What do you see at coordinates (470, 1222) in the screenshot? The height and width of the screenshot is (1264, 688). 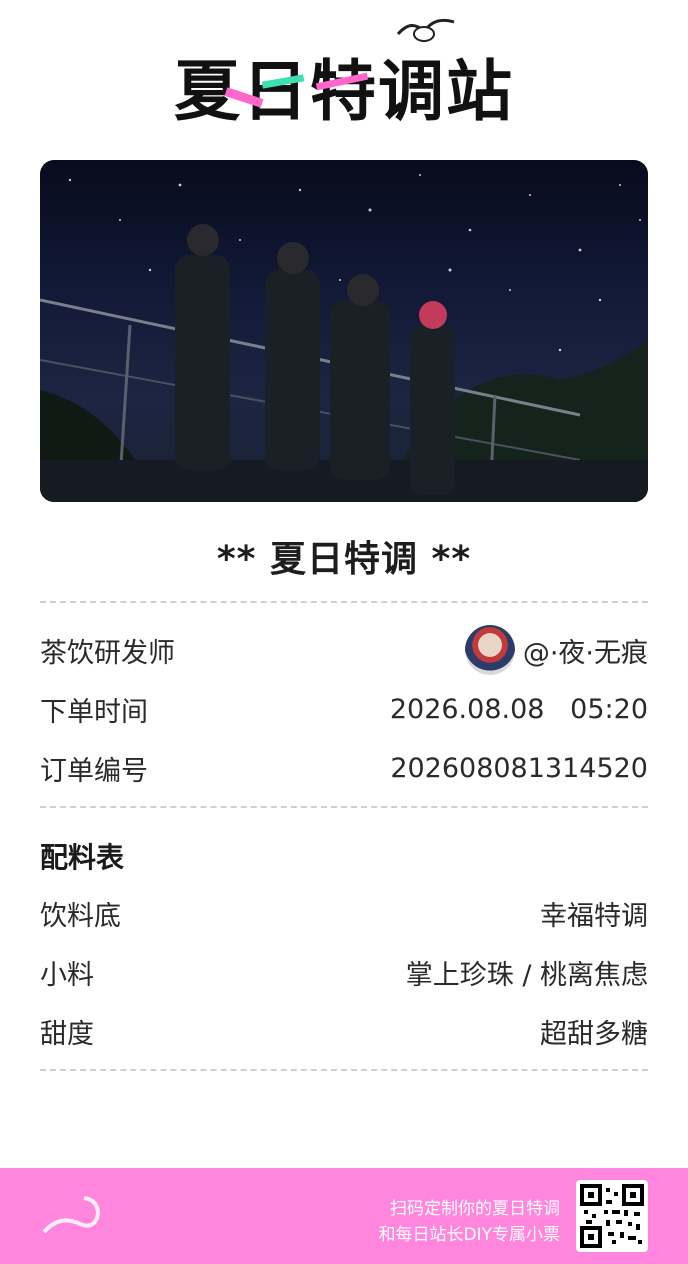 I see `footer-promo-text: 扫码定制你的夏日特调 和每日站长DIY专属小票` at bounding box center [470, 1222].